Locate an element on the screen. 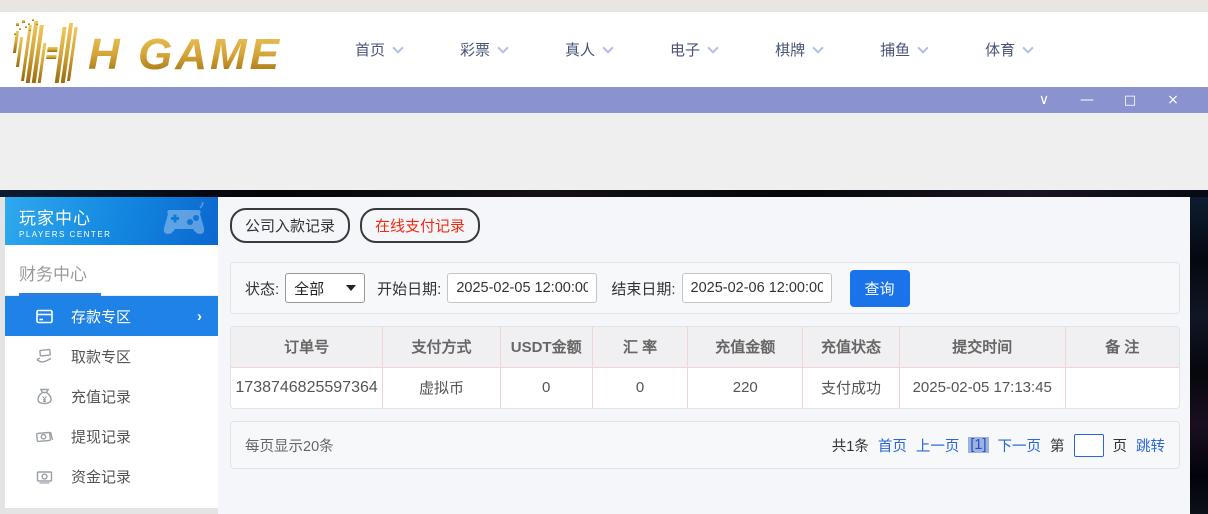 This screenshot has width=1208, height=514. window-chevron-icon: ∨ is located at coordinates (1044, 100).